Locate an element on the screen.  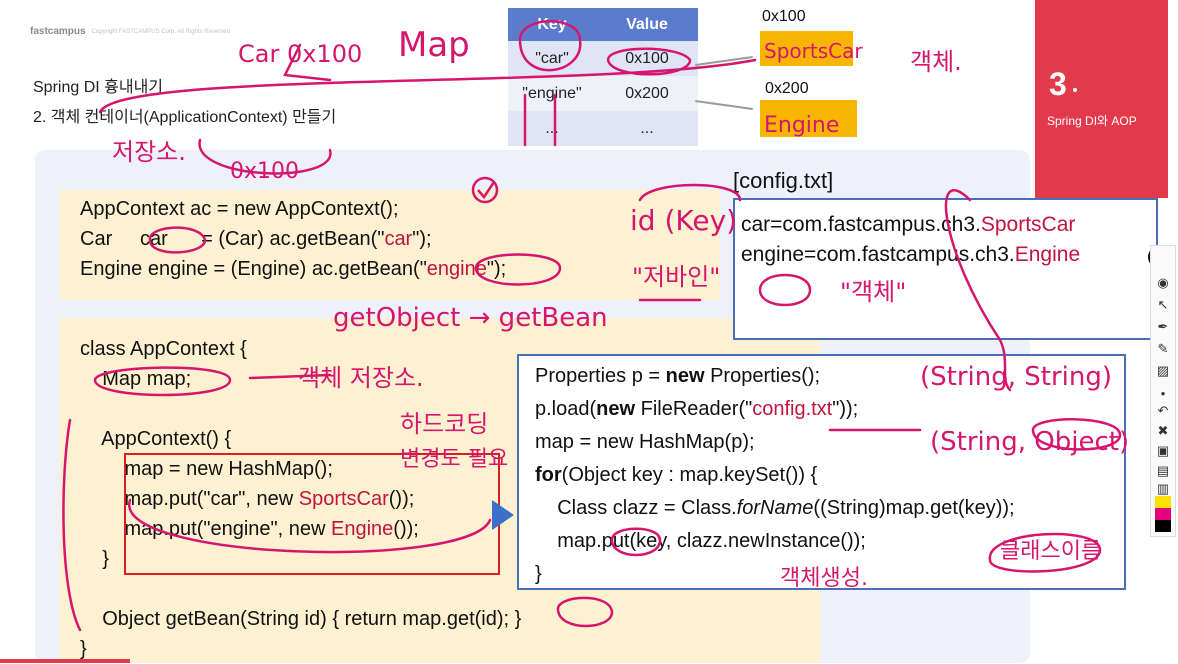
ink-note: (String, String) is located at coordinates (1016, 377).